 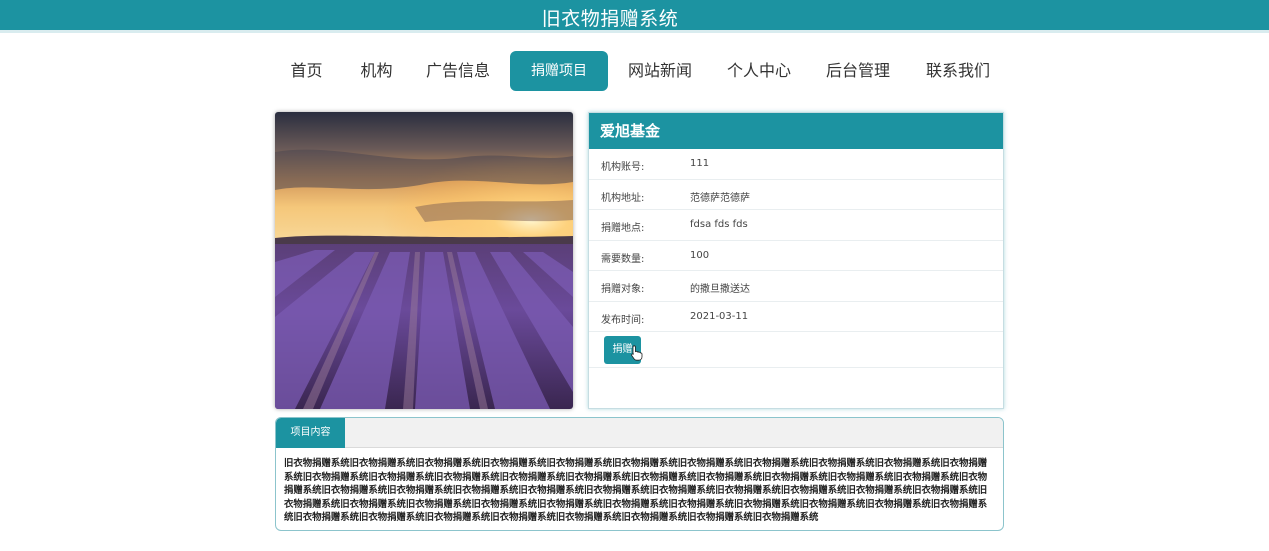 What do you see at coordinates (559, 71) in the screenshot?
I see `nav-item-donation-projects: 捐赠项目` at bounding box center [559, 71].